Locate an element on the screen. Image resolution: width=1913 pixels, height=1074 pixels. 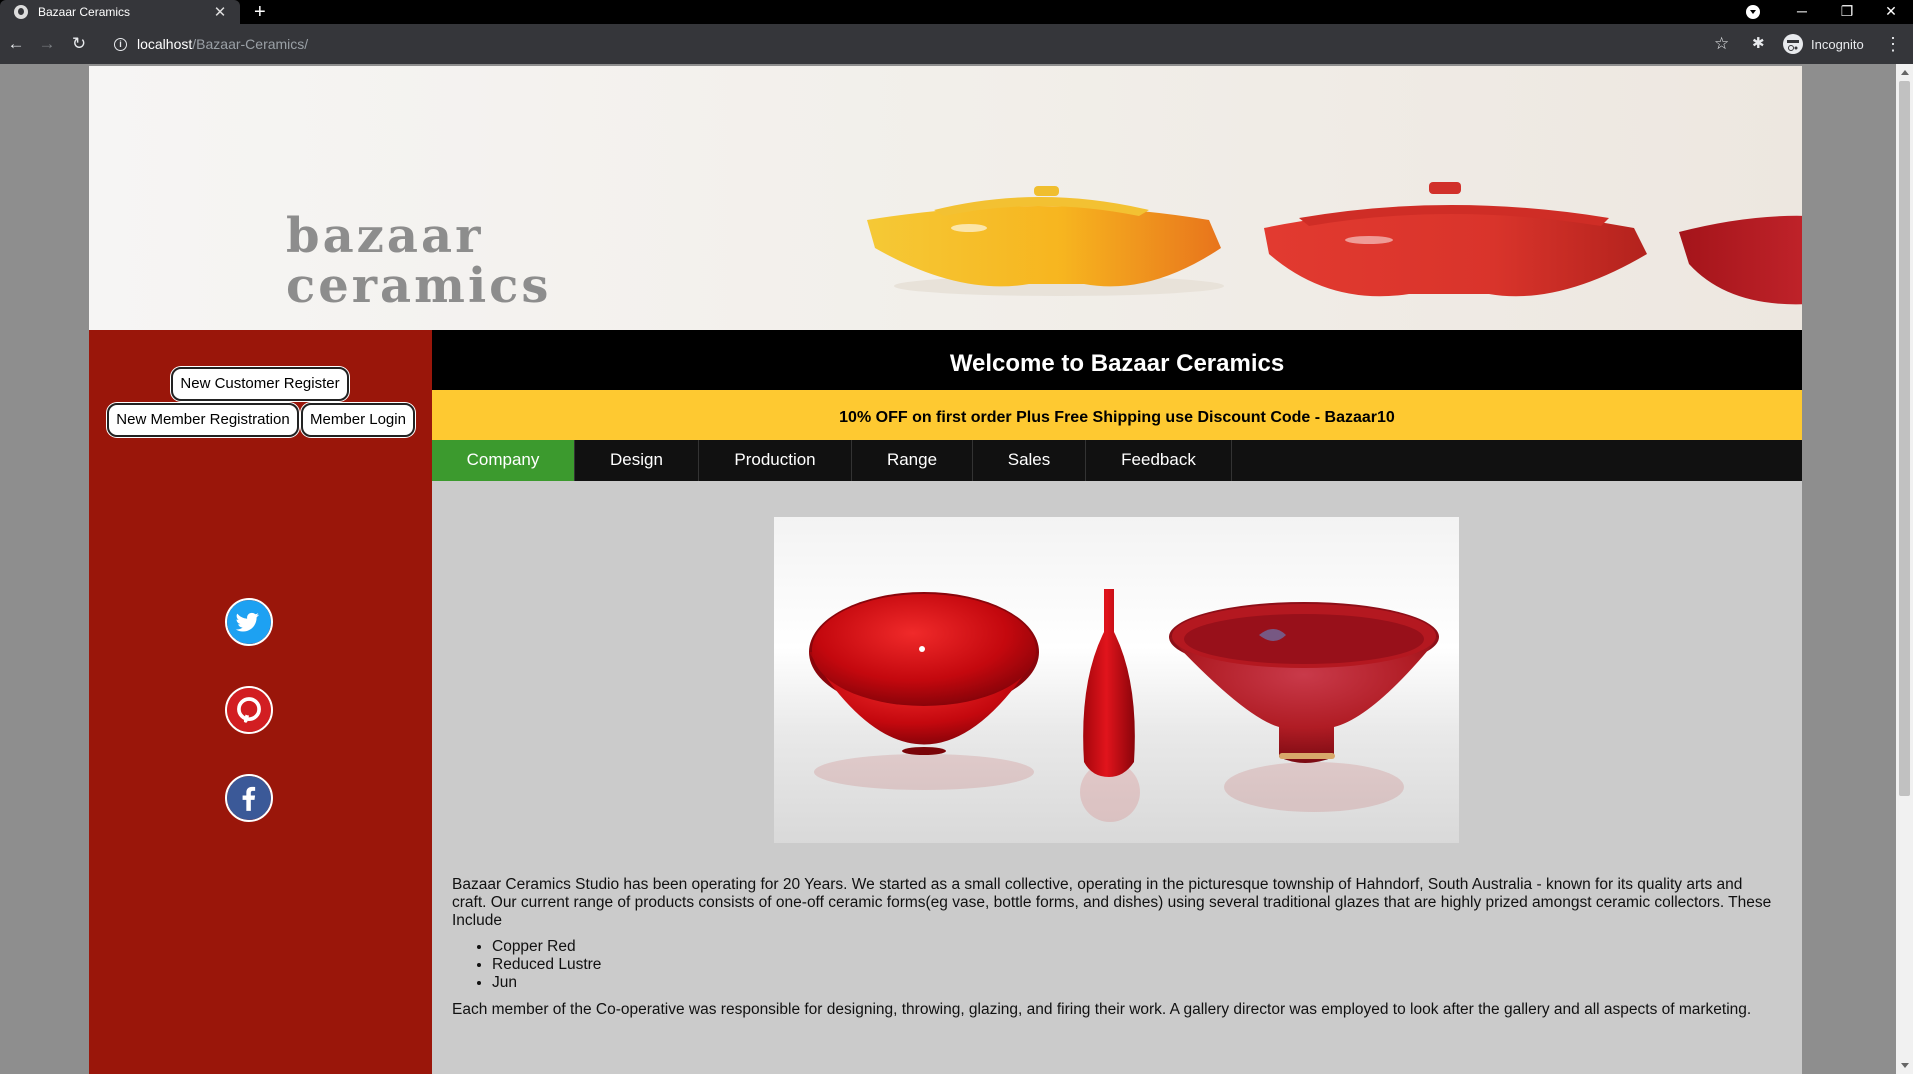
tab-close-icon: ✕ is located at coordinates (220, 12).